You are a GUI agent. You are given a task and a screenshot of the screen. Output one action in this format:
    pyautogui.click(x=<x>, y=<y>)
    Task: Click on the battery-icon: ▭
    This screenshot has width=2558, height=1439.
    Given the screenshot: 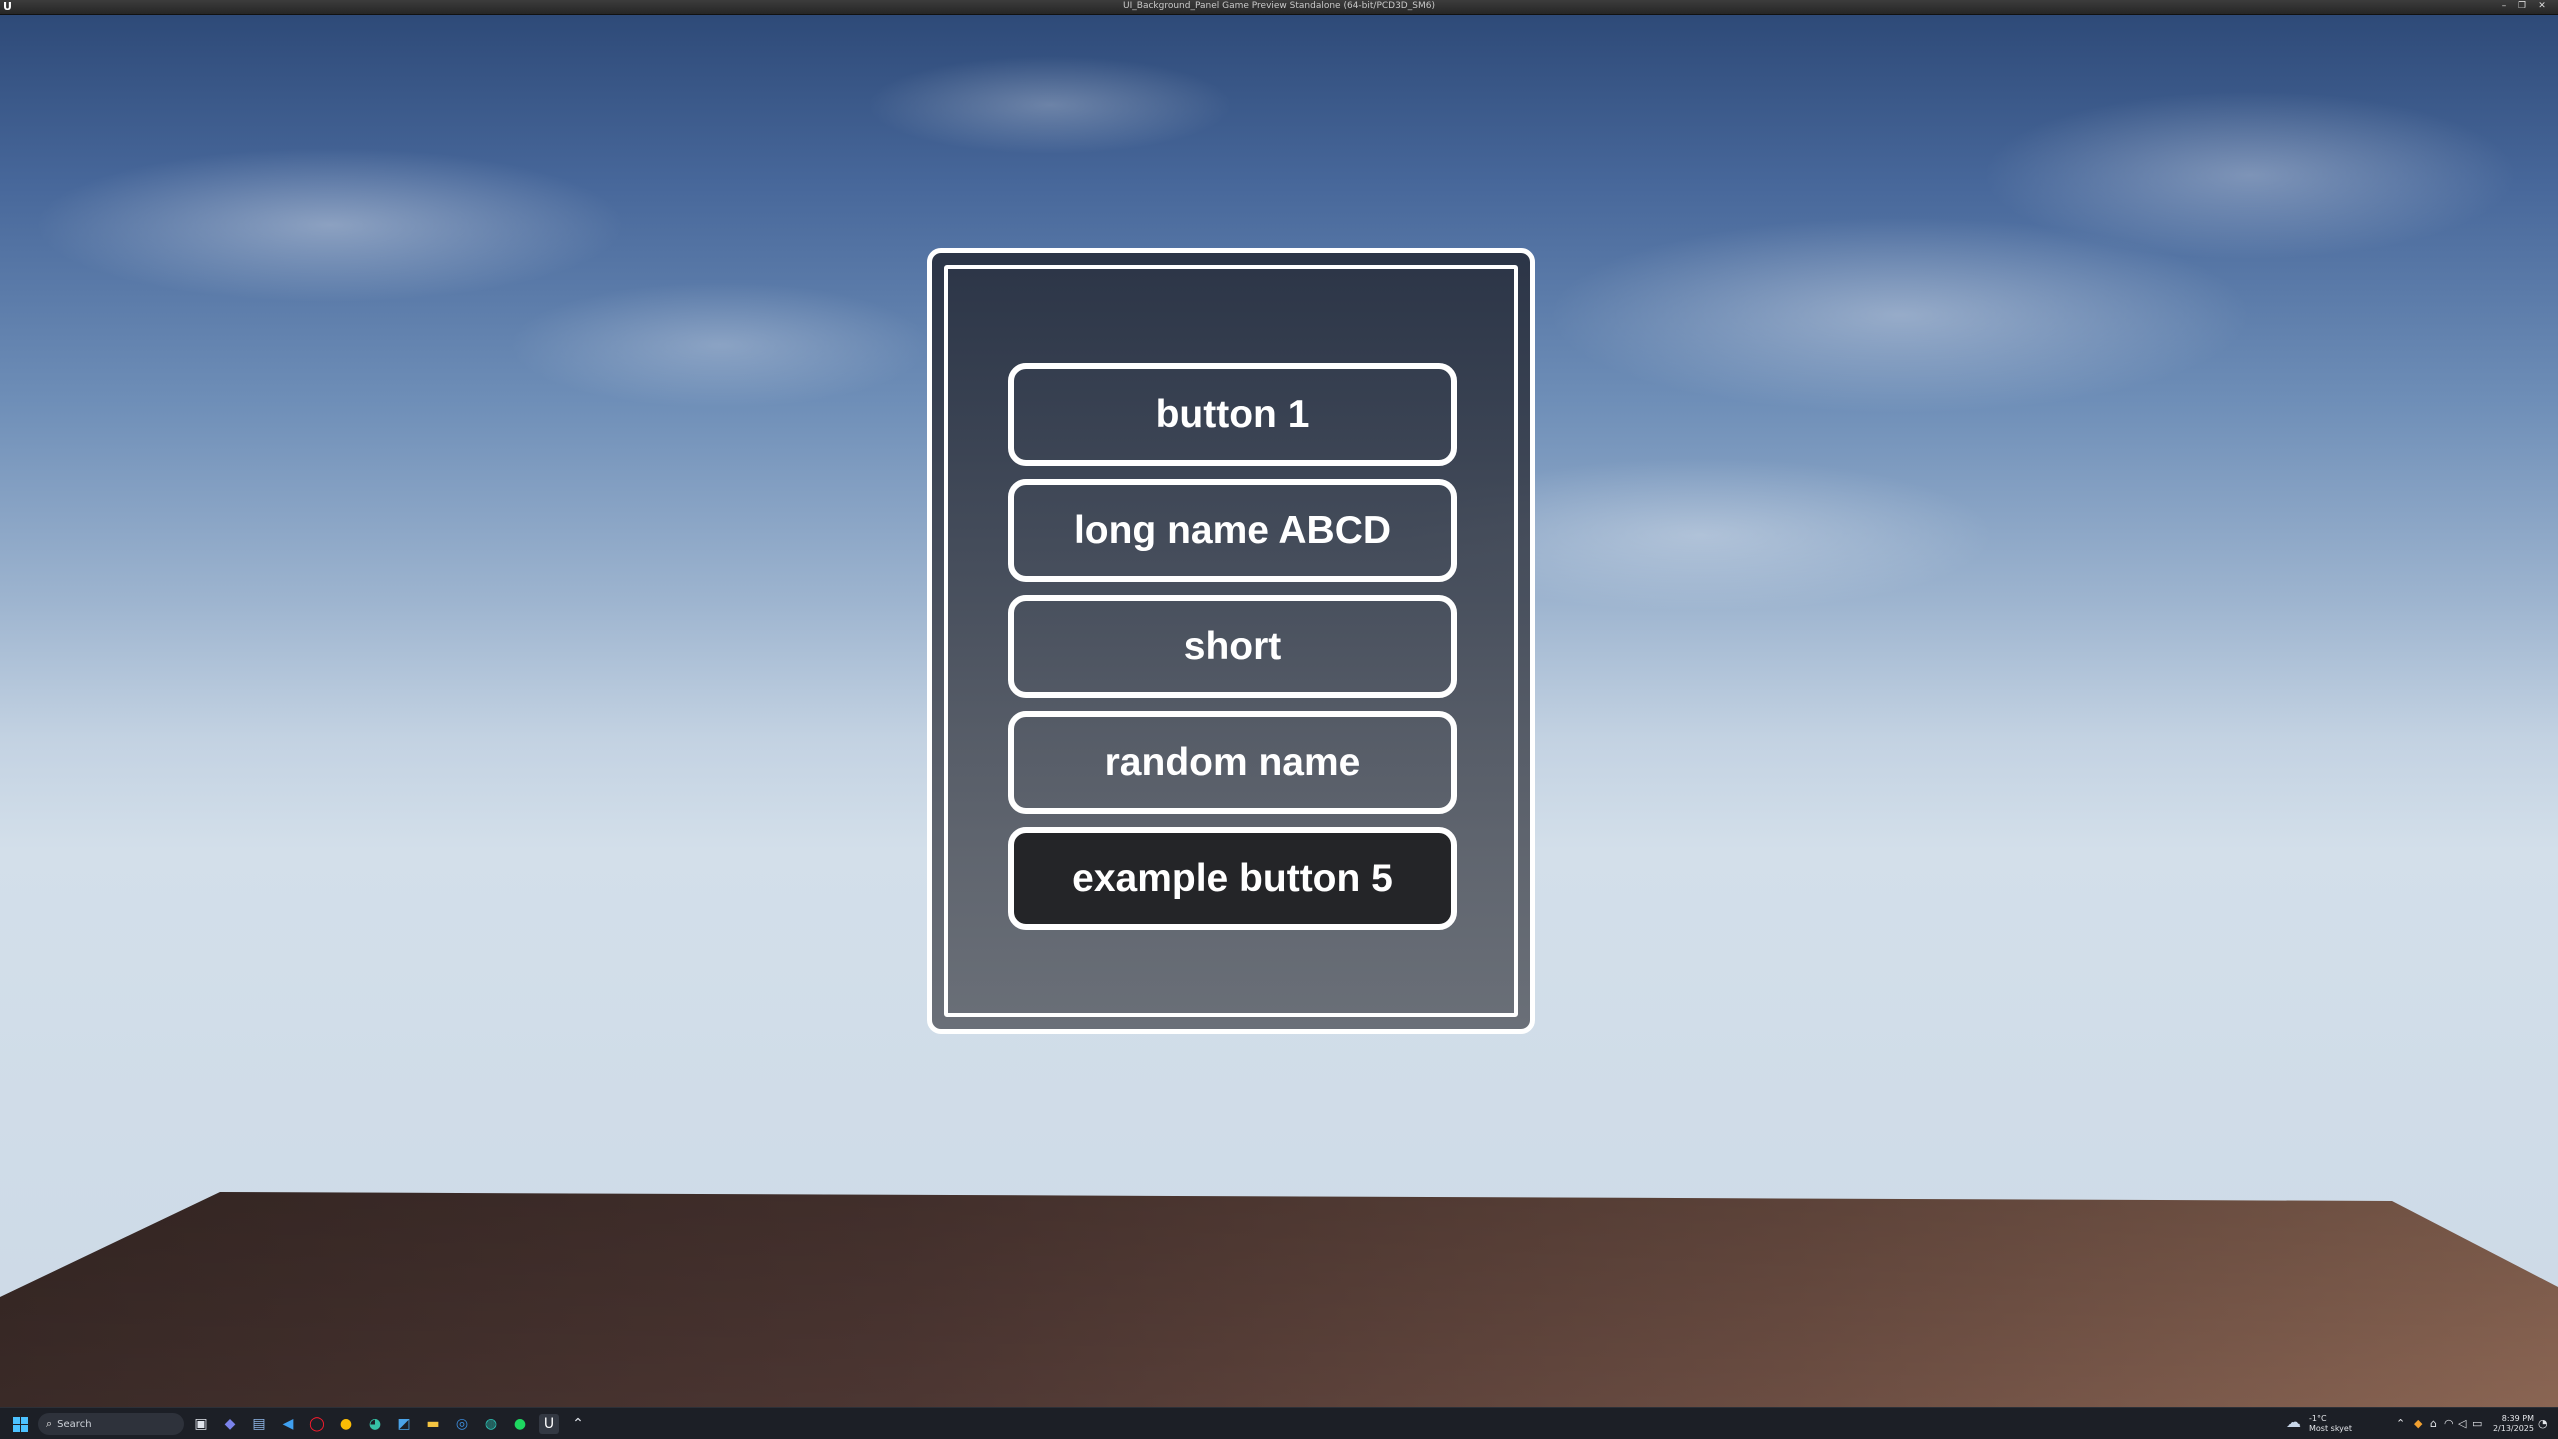 What is the action you would take?
    pyautogui.click(x=2477, y=1424)
    